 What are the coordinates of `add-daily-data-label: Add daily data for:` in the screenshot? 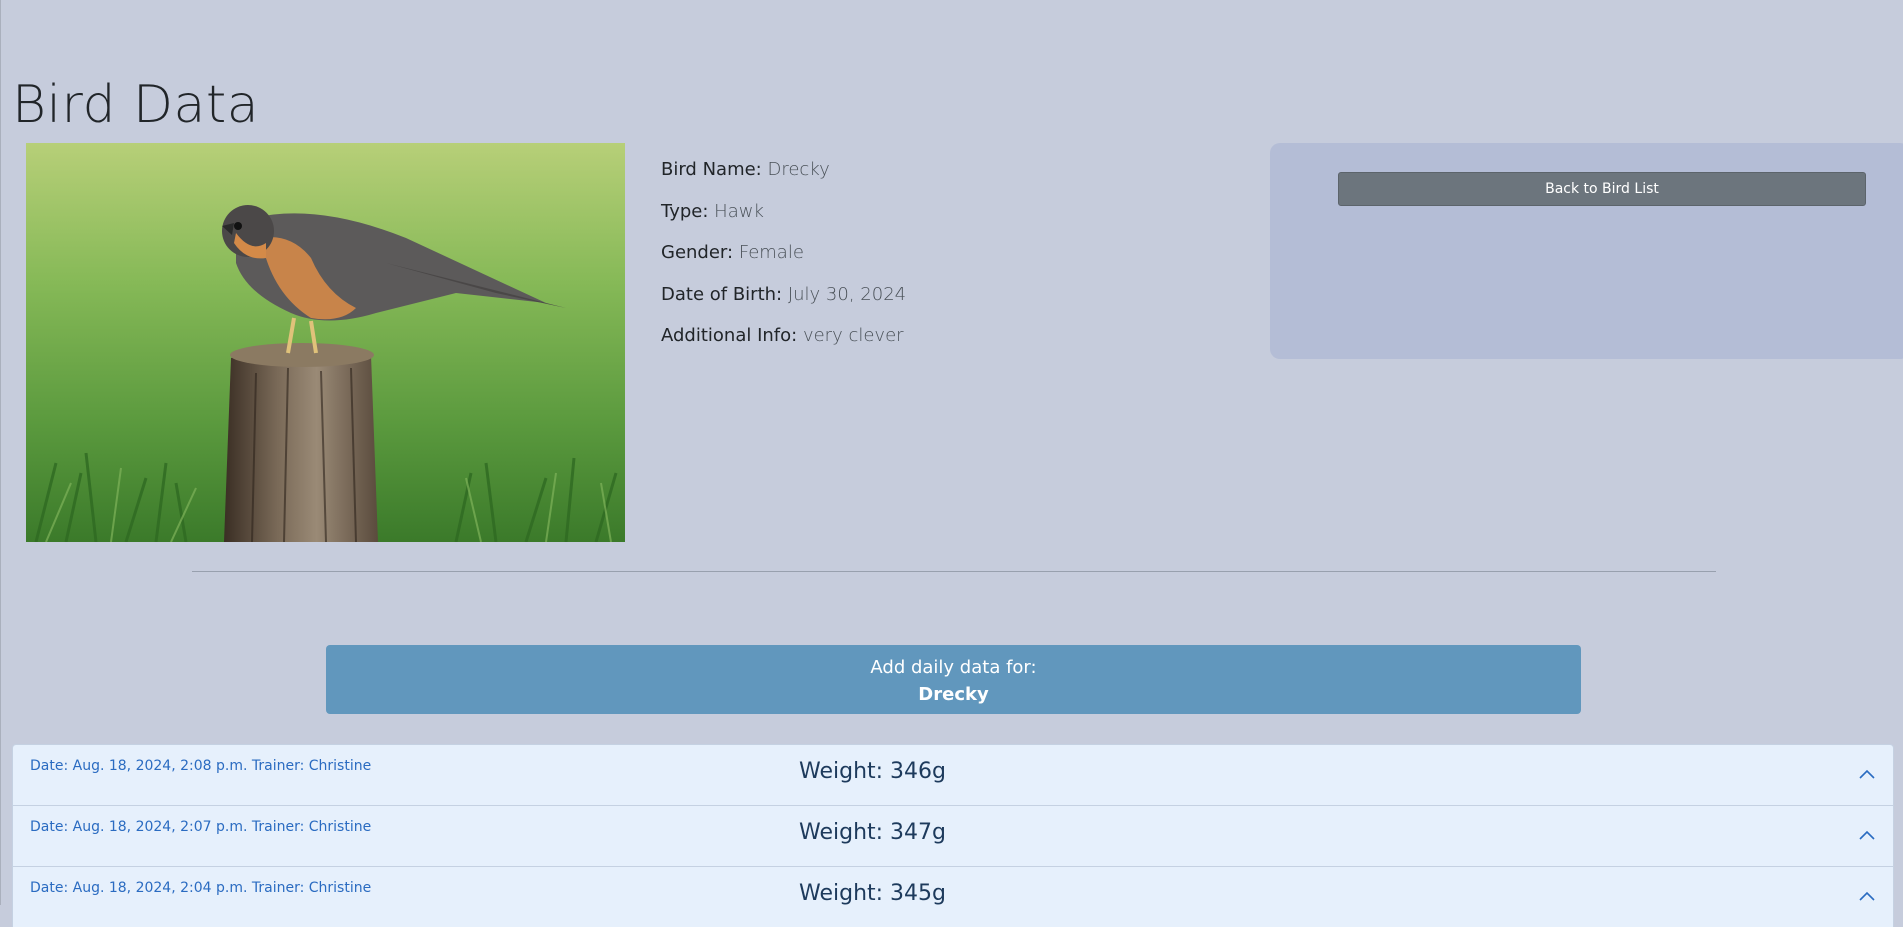 It's located at (953, 667).